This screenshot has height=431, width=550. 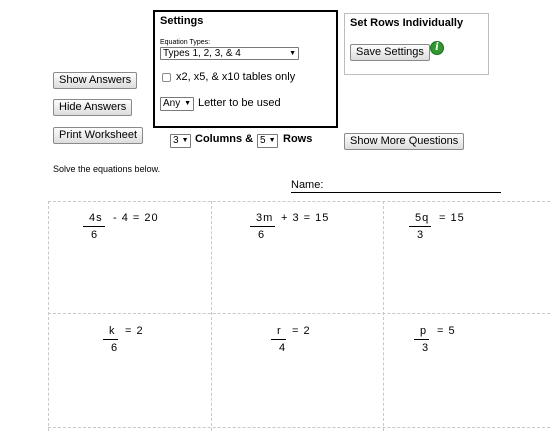 I want to click on name-label: Name:, so click(x=307, y=185).